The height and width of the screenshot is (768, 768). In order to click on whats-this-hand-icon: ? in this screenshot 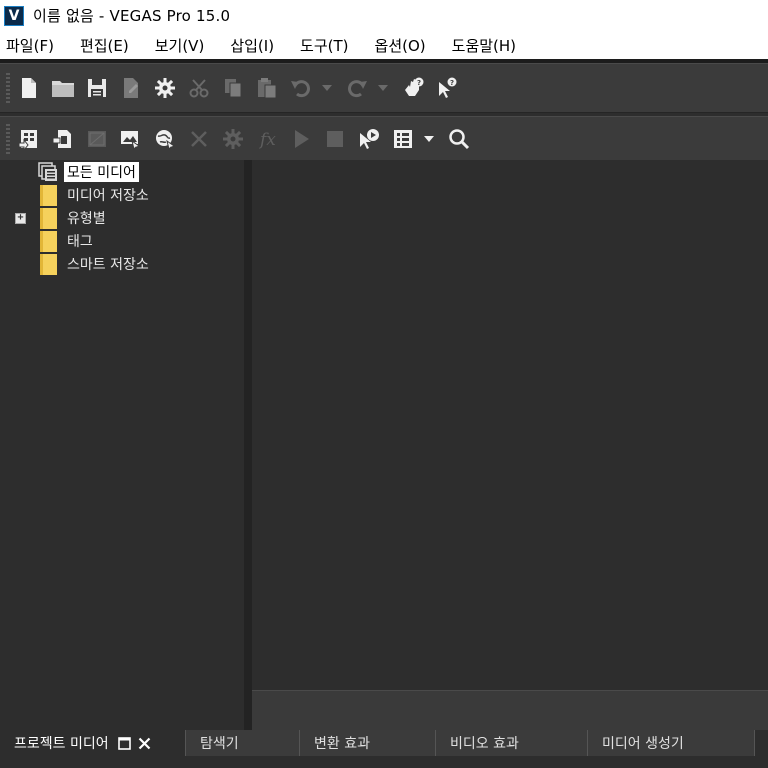, I will do `click(413, 88)`.